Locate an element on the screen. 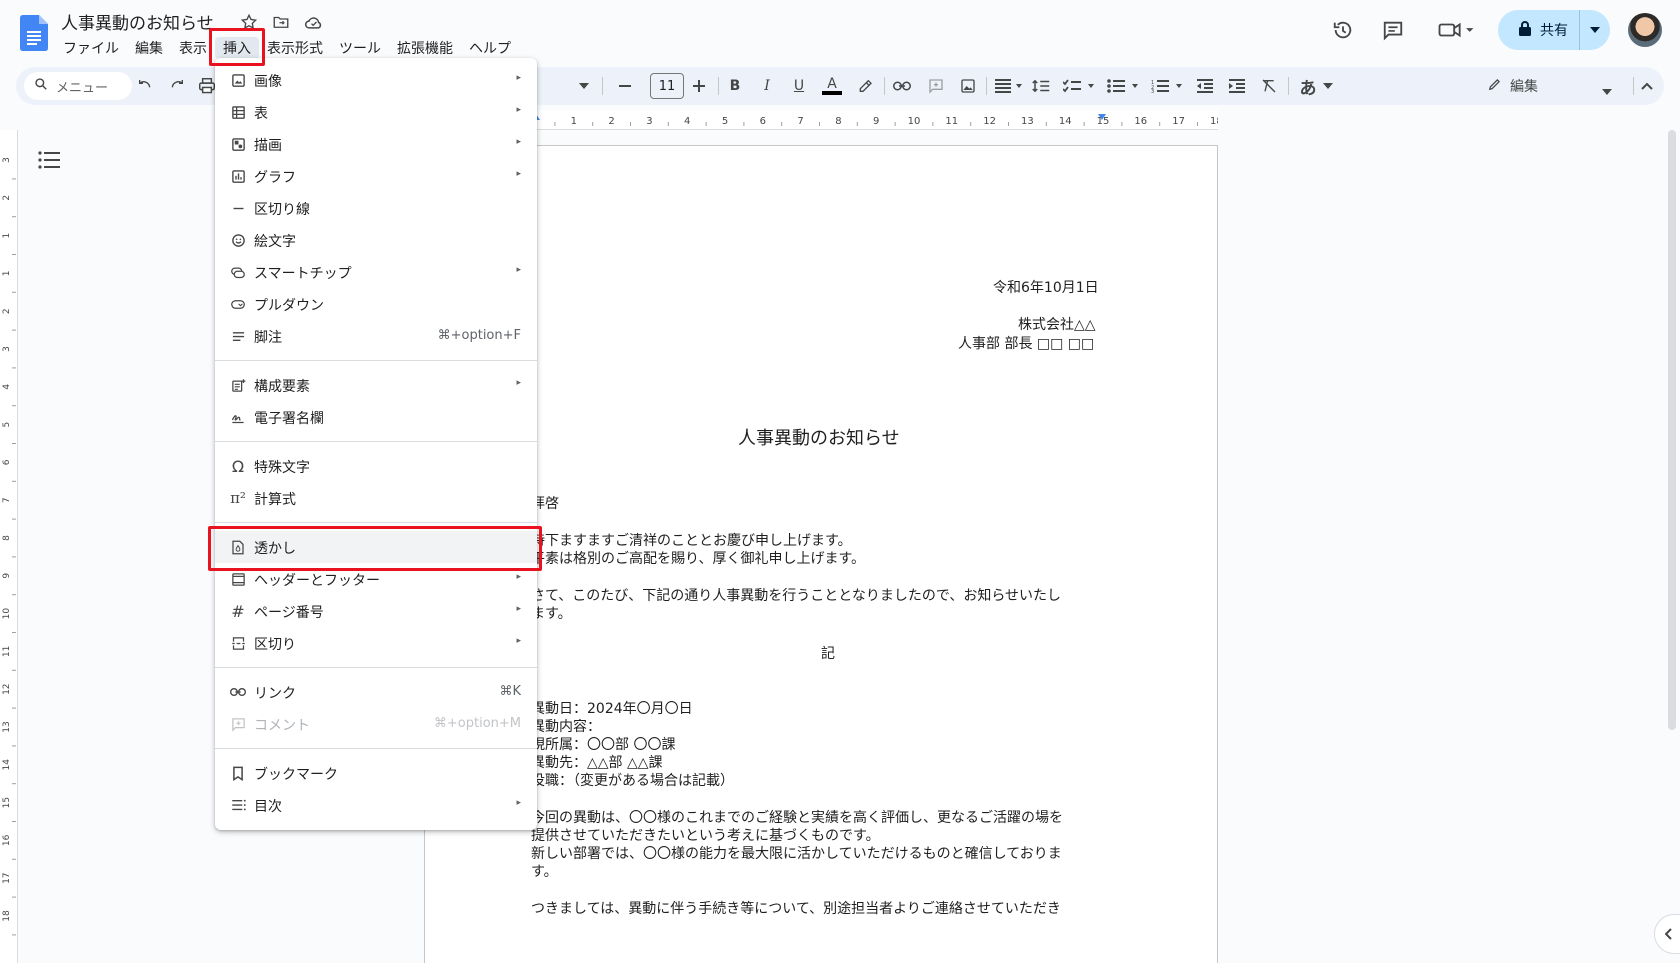  menu-item-comment: コメント ⌘+option+M is located at coordinates (376, 724).